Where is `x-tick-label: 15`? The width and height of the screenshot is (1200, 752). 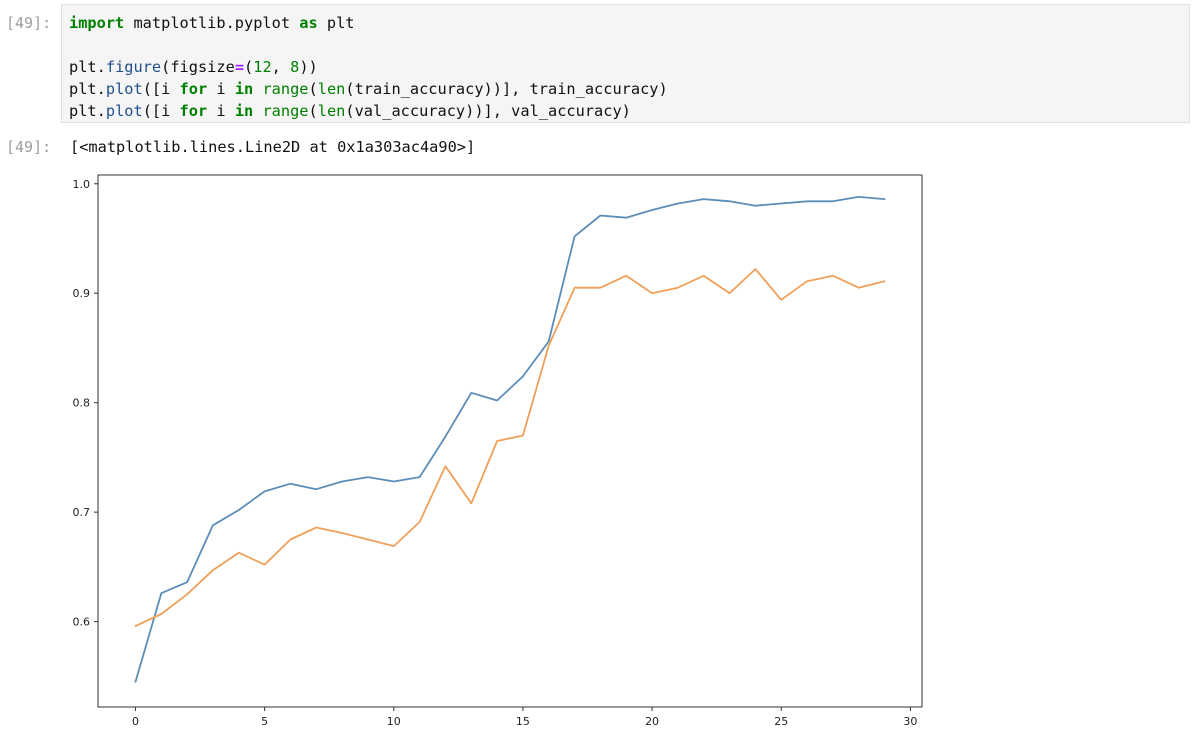 x-tick-label: 15 is located at coordinates (523, 721).